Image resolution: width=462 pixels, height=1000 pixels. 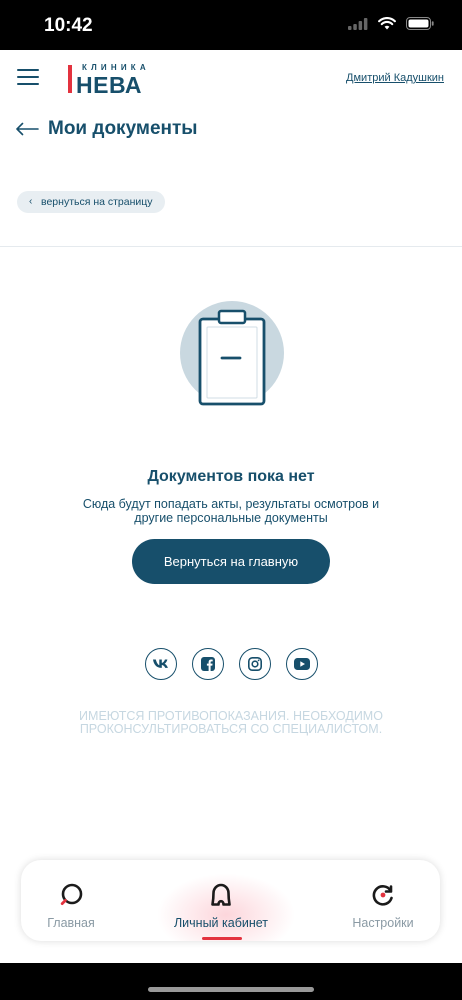 I want to click on tab-personal-cabinet: Личный кабинет, so click(x=221, y=900).